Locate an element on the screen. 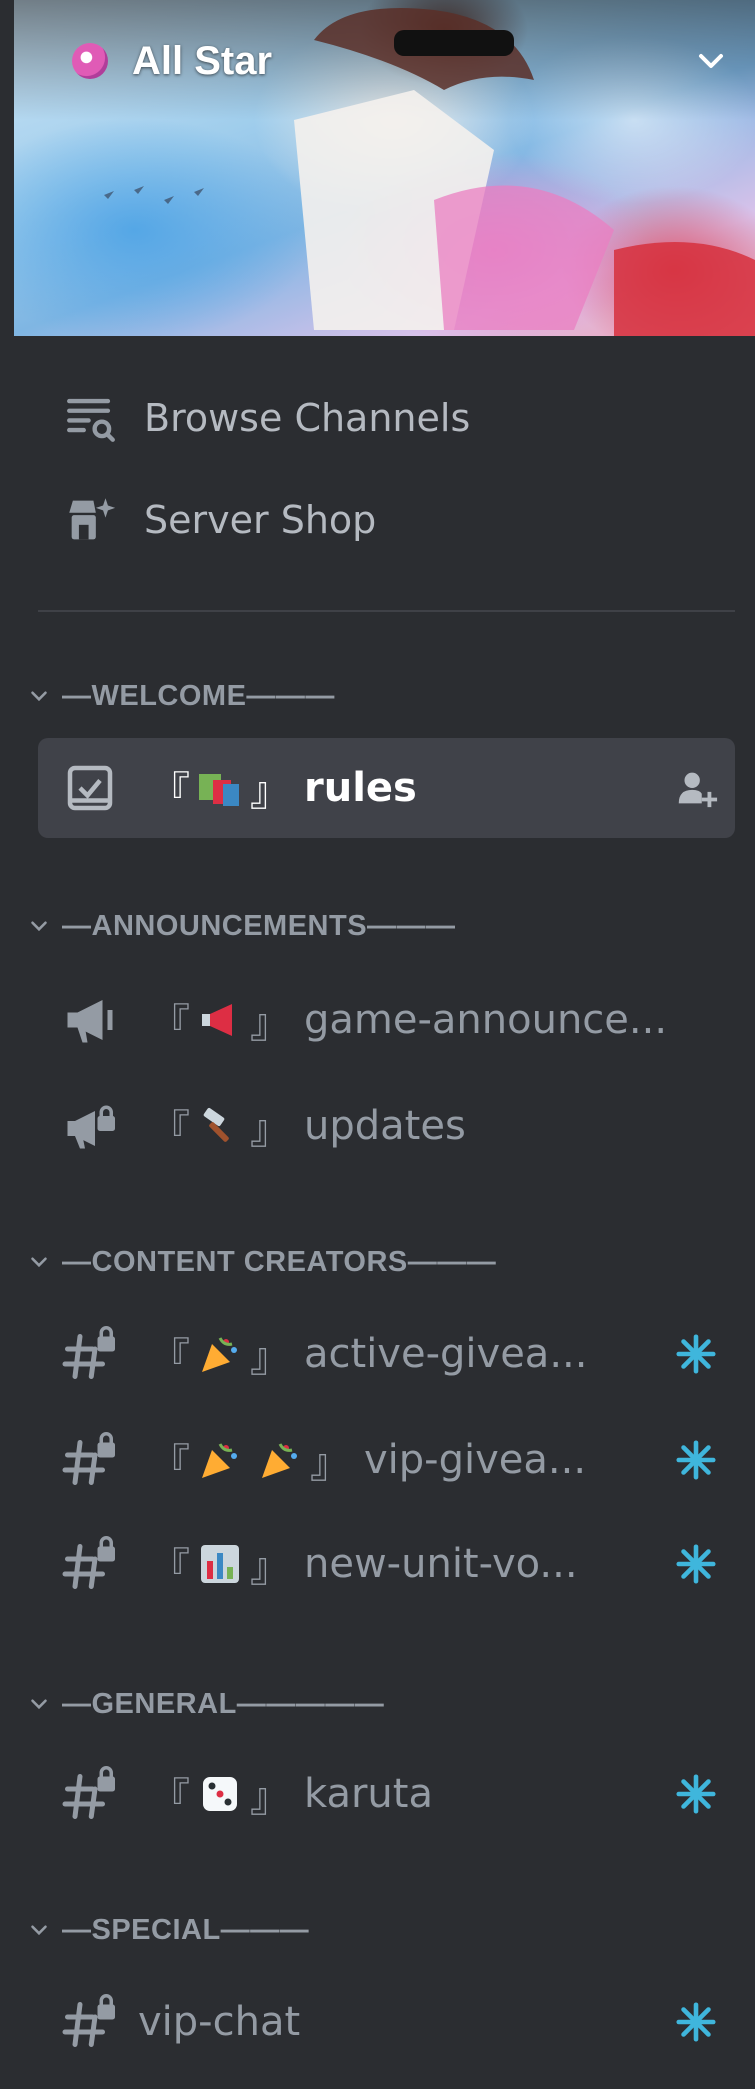  divider is located at coordinates (386, 611).